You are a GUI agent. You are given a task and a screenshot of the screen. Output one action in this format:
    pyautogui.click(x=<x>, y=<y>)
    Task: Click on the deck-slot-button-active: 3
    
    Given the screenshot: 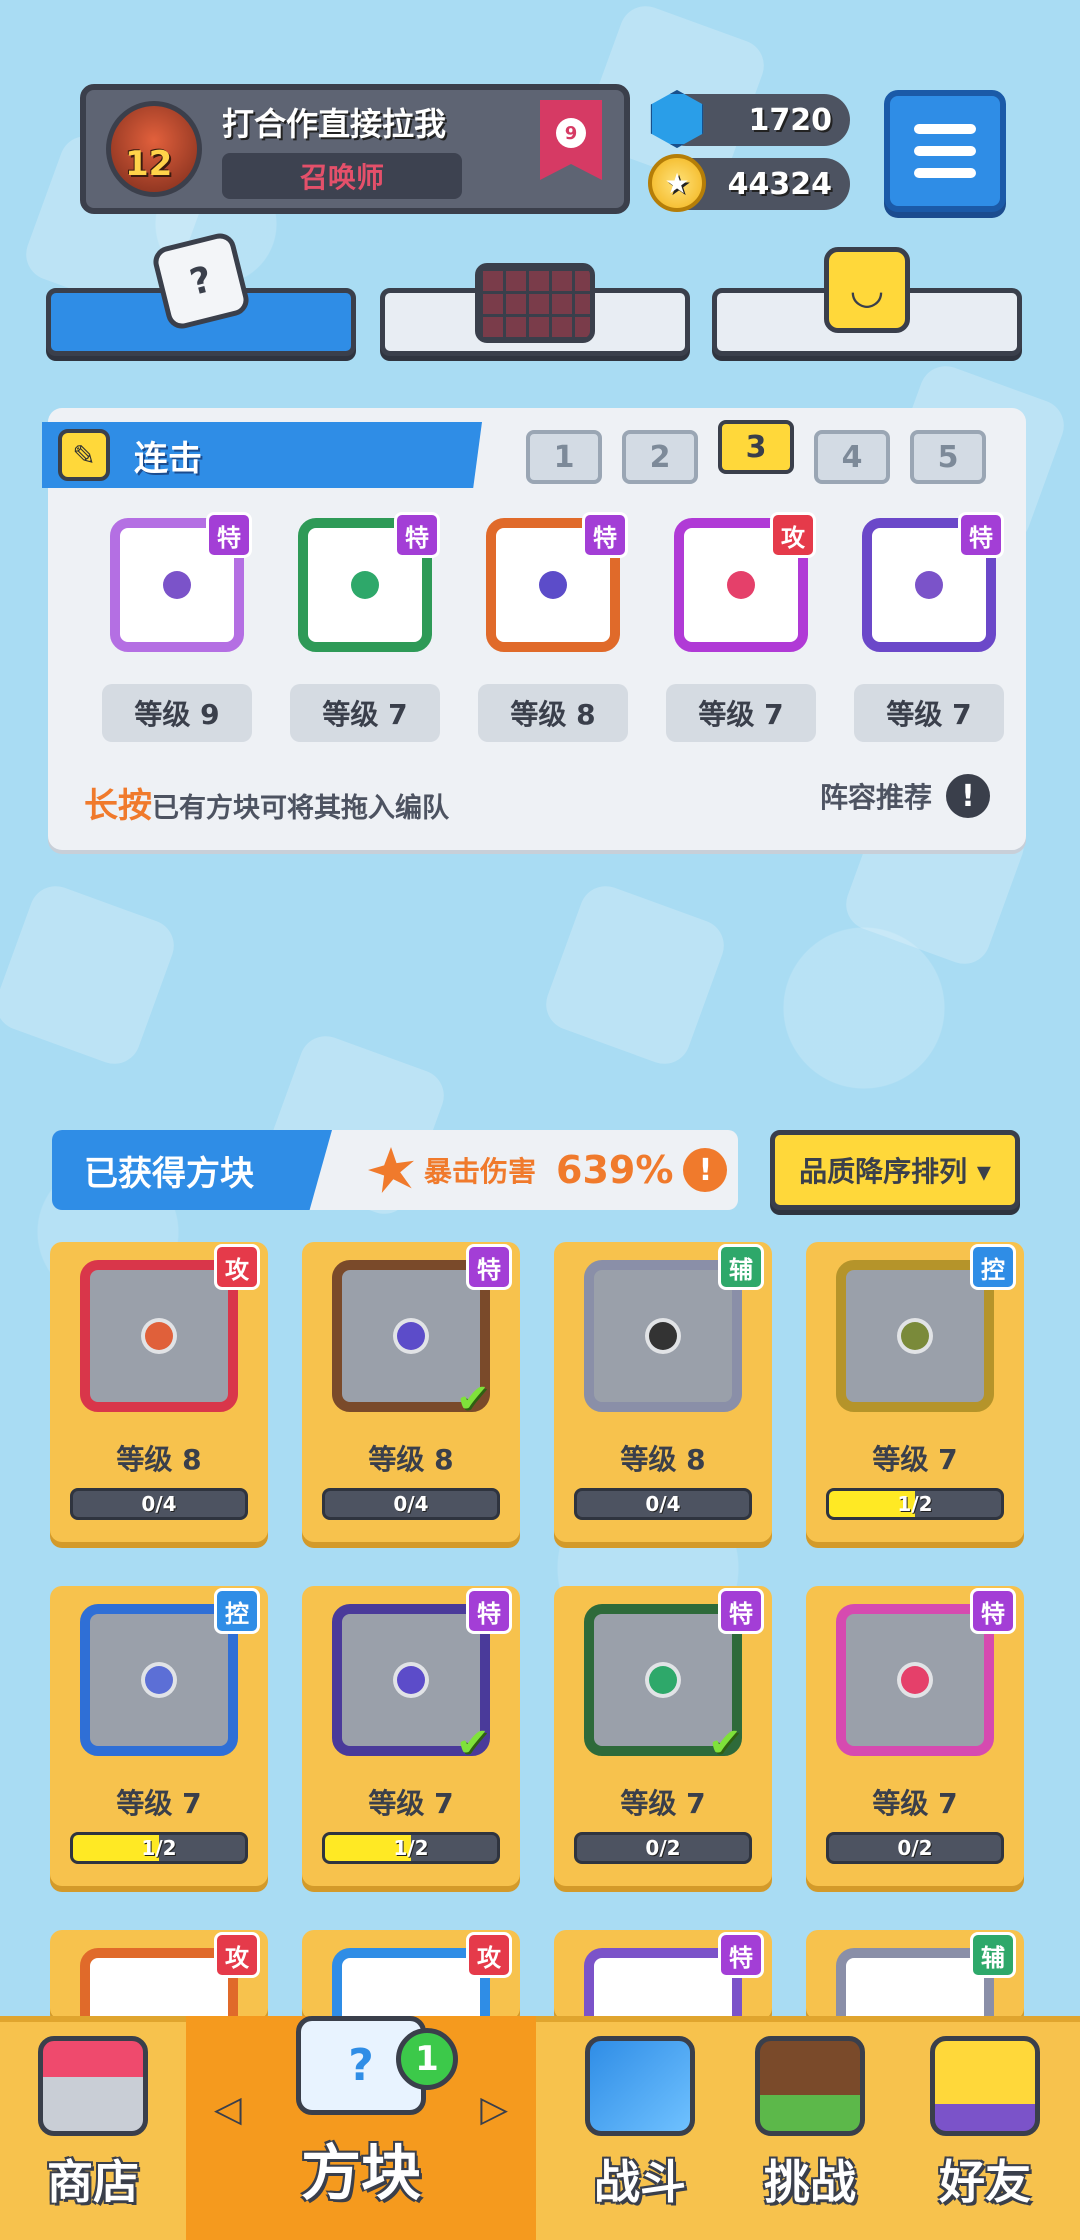 What is the action you would take?
    pyautogui.click(x=756, y=447)
    